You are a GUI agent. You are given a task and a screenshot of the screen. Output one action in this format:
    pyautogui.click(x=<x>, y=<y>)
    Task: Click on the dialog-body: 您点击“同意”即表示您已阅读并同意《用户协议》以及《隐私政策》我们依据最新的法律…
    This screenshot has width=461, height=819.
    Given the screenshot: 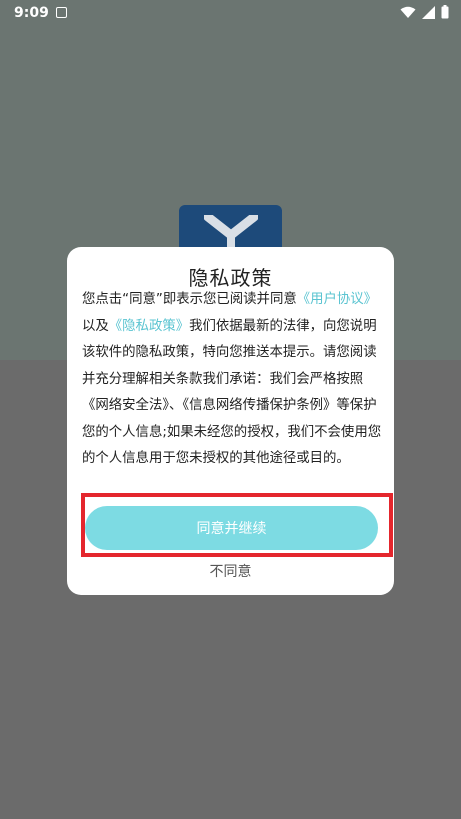 What is the action you would take?
    pyautogui.click(x=232, y=380)
    